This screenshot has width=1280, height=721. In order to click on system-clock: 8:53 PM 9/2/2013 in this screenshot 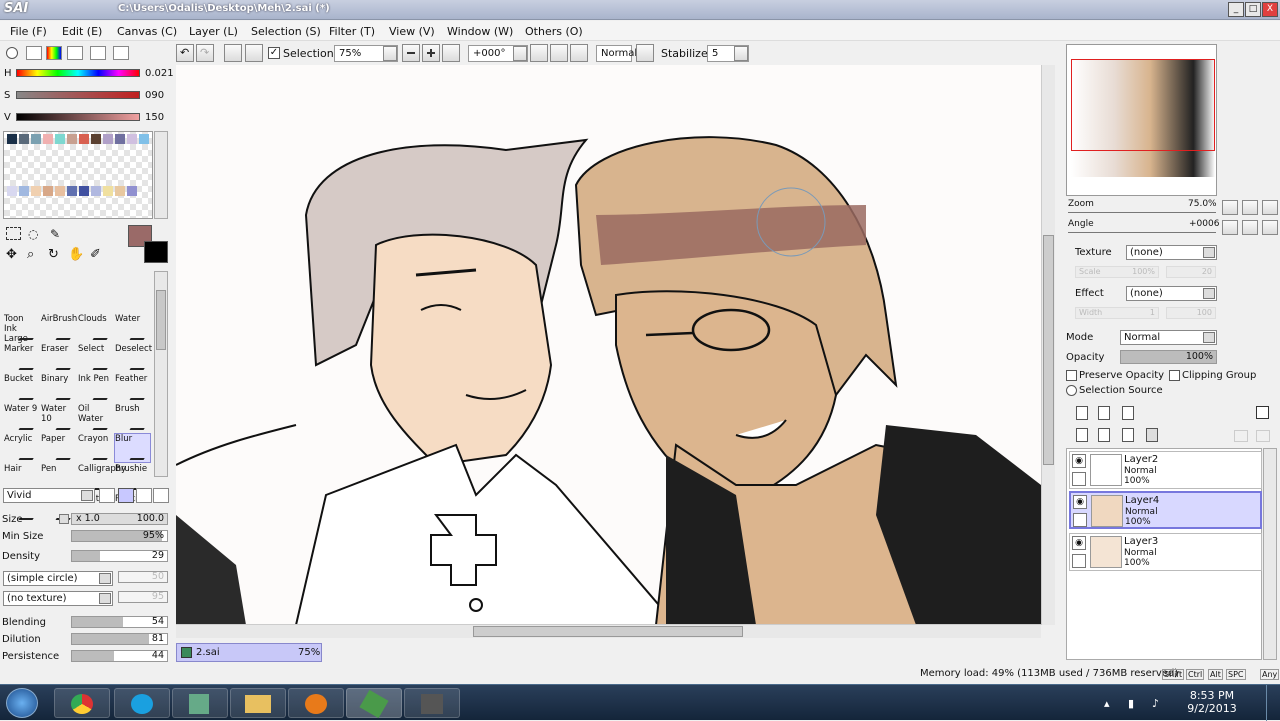, I will do `click(1212, 702)`.